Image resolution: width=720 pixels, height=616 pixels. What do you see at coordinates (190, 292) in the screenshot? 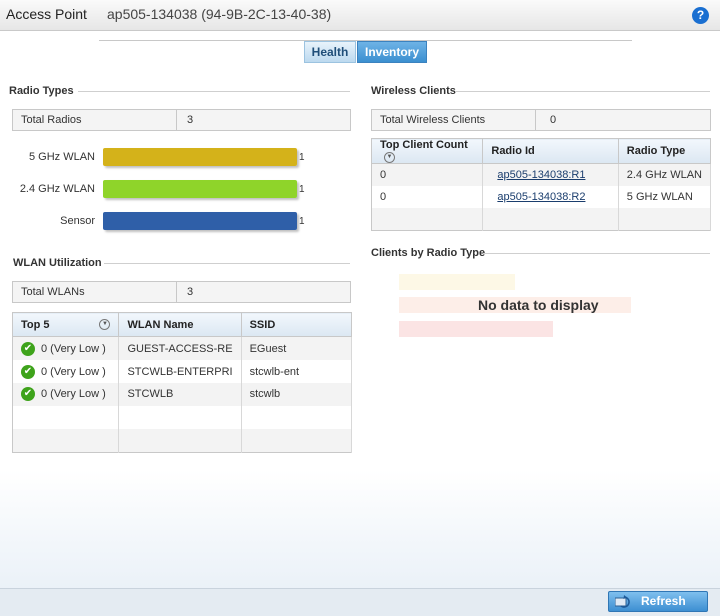
I see `total-wlans-value: 3` at bounding box center [190, 292].